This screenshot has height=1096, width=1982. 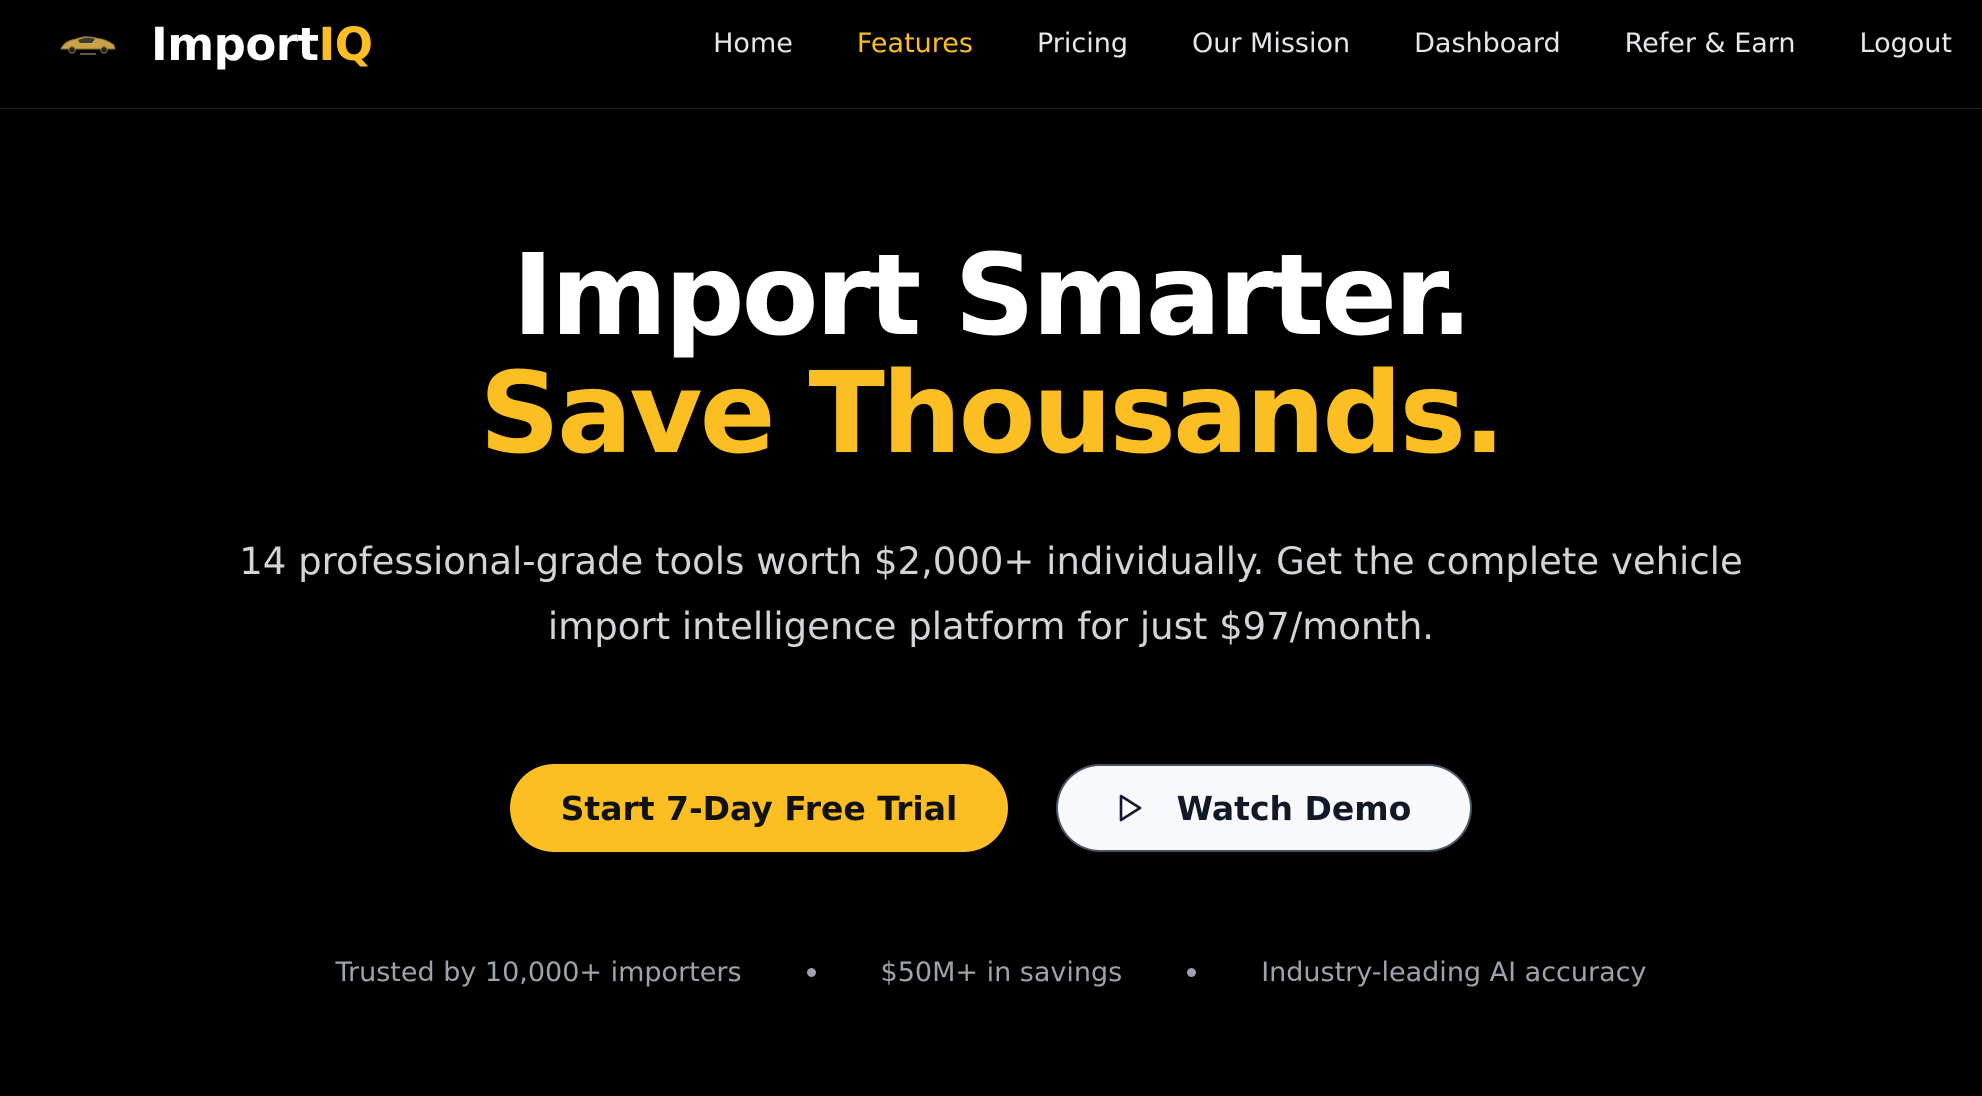 I want to click on start-free-trial-label: Start 7-Day Free Trial, so click(x=759, y=808).